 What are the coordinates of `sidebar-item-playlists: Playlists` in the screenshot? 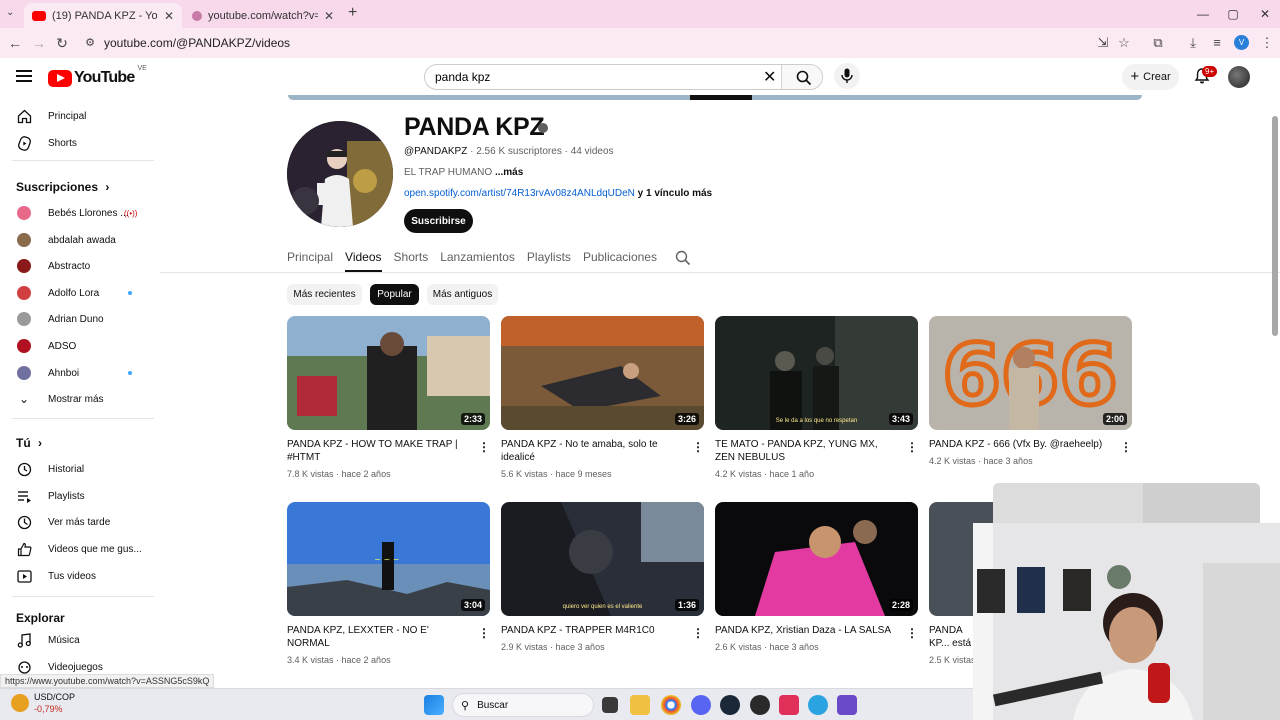 It's located at (77, 496).